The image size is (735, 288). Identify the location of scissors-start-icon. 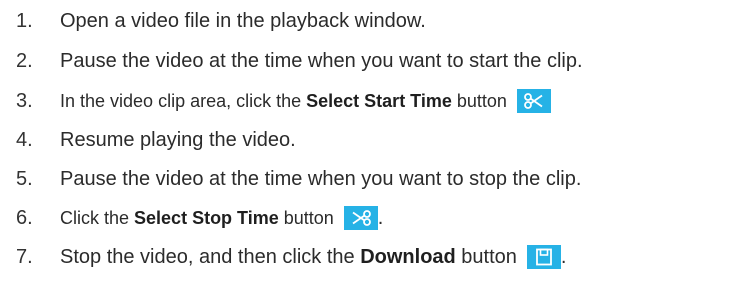
(533, 101).